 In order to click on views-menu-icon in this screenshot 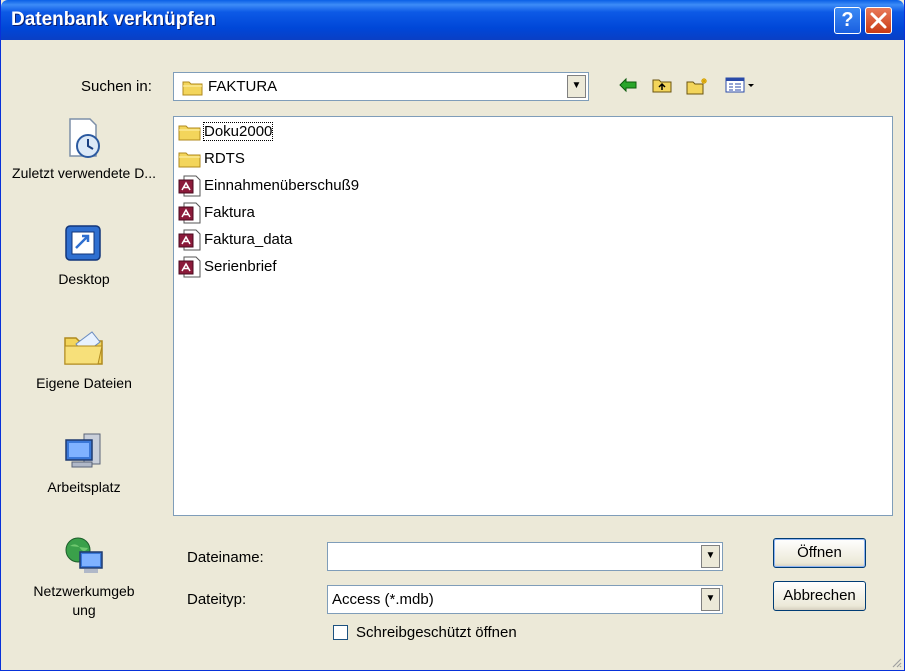, I will do `click(739, 85)`.